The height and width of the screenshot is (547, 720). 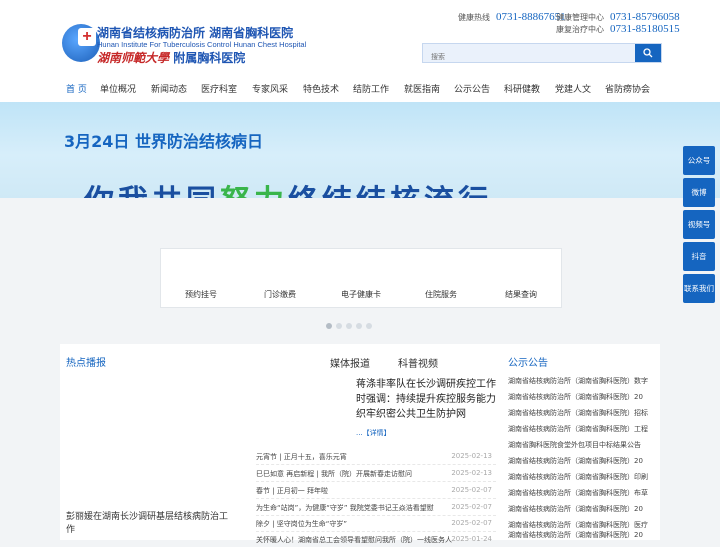 I want to click on service-results: 结果查询, so click(x=521, y=294).